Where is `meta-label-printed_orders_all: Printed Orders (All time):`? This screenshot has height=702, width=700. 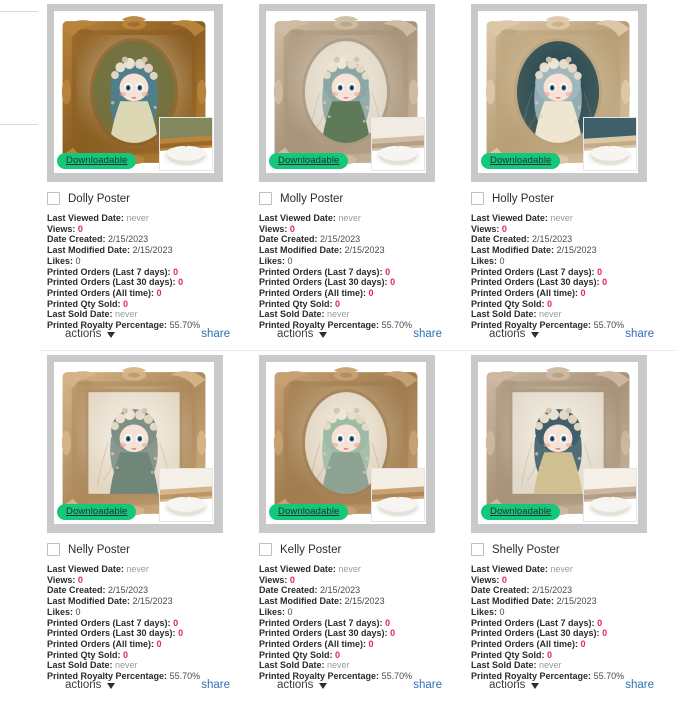 meta-label-printed_orders_all: Printed Orders (All time): is located at coordinates (313, 292).